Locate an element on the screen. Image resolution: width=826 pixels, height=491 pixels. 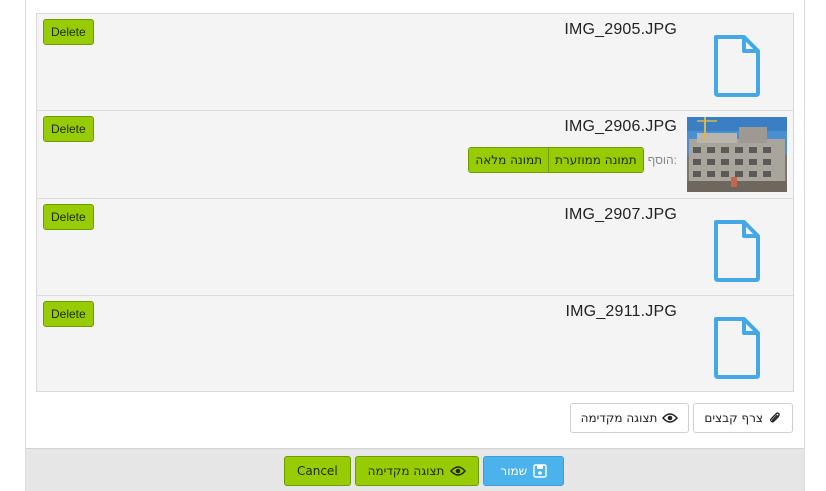
form-footer: Cancel תצוגה מקדימה שמור is located at coordinates (415, 469).